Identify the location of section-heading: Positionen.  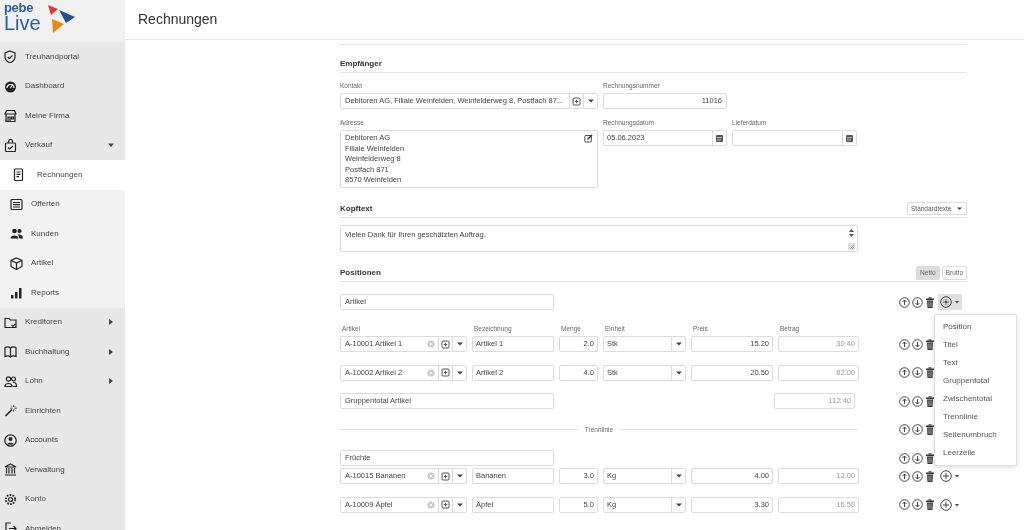
(360, 272).